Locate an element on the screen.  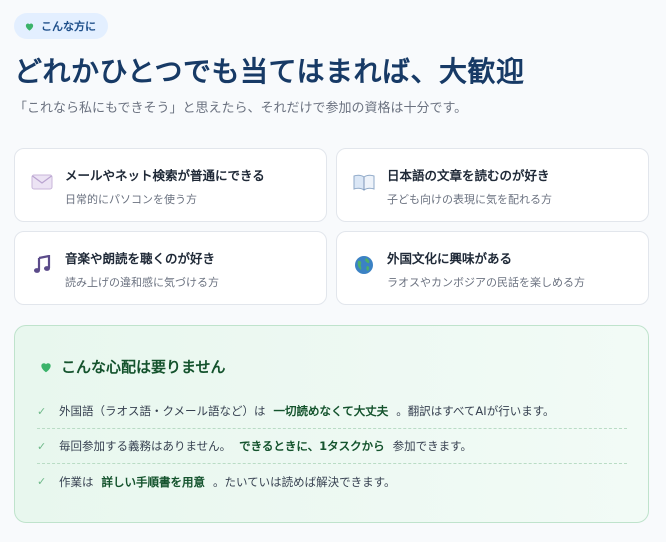
badge-label: こんな方に is located at coordinates (68, 26).